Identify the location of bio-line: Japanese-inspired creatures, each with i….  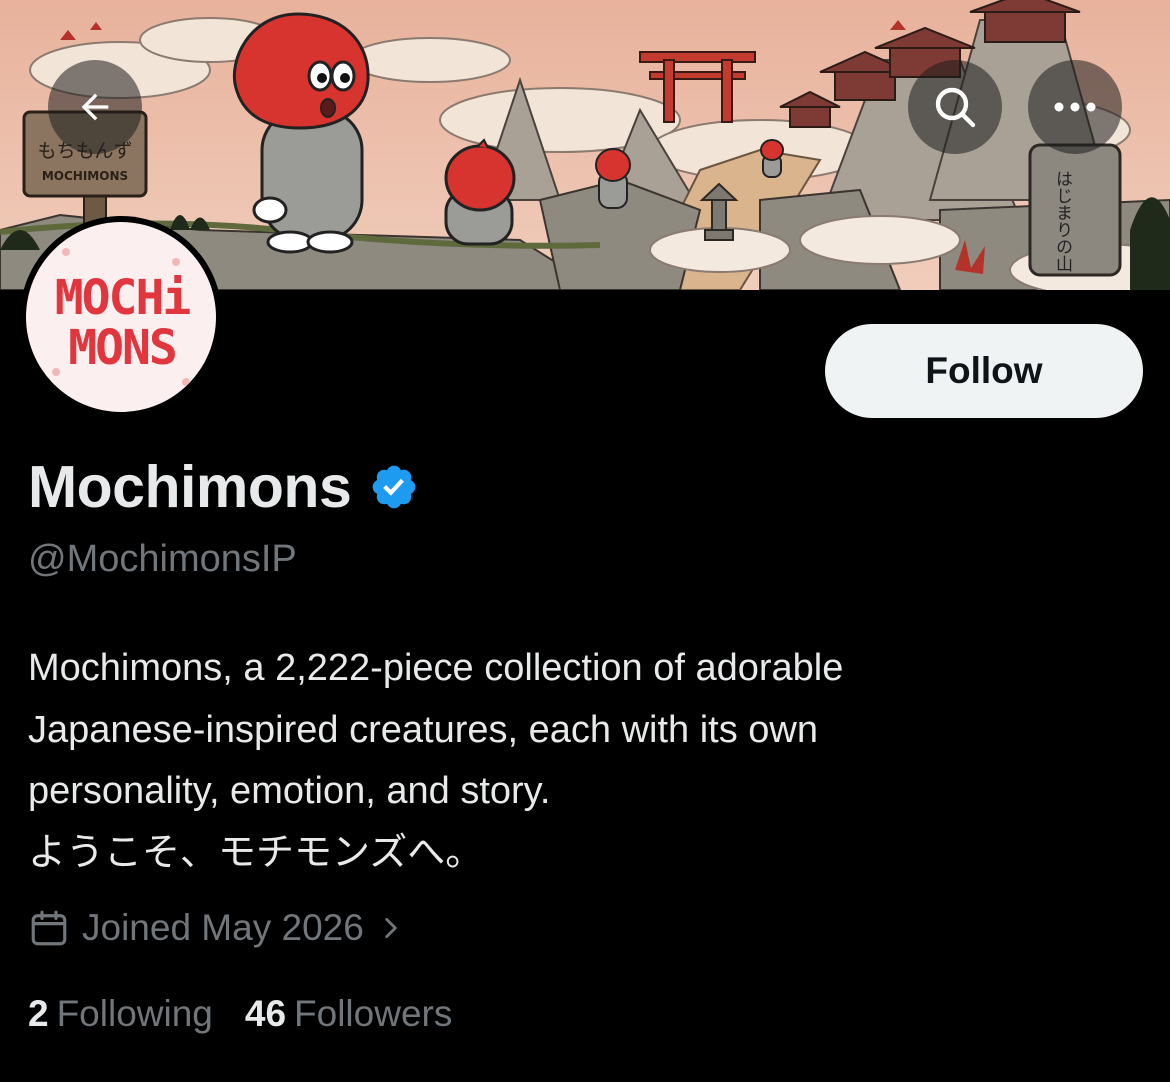
(423, 729).